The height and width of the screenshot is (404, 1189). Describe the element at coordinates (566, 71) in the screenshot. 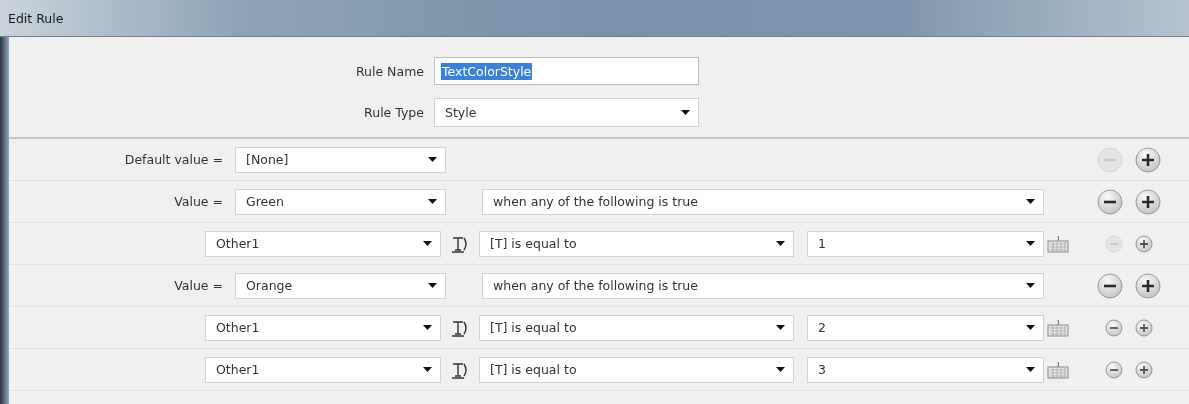

I see `rule-name-field: TextColorStyle` at that location.